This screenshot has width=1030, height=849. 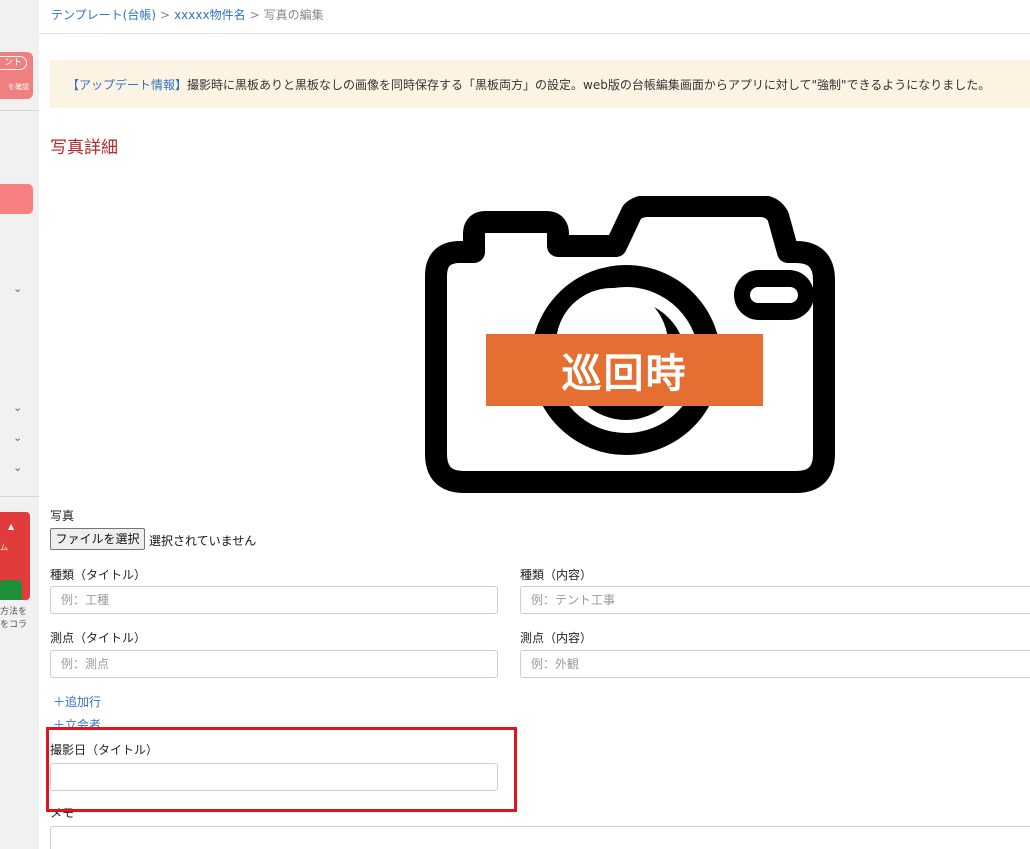 I want to click on sidebar-promo-banner: ▲ ム, so click(x=15, y=556).